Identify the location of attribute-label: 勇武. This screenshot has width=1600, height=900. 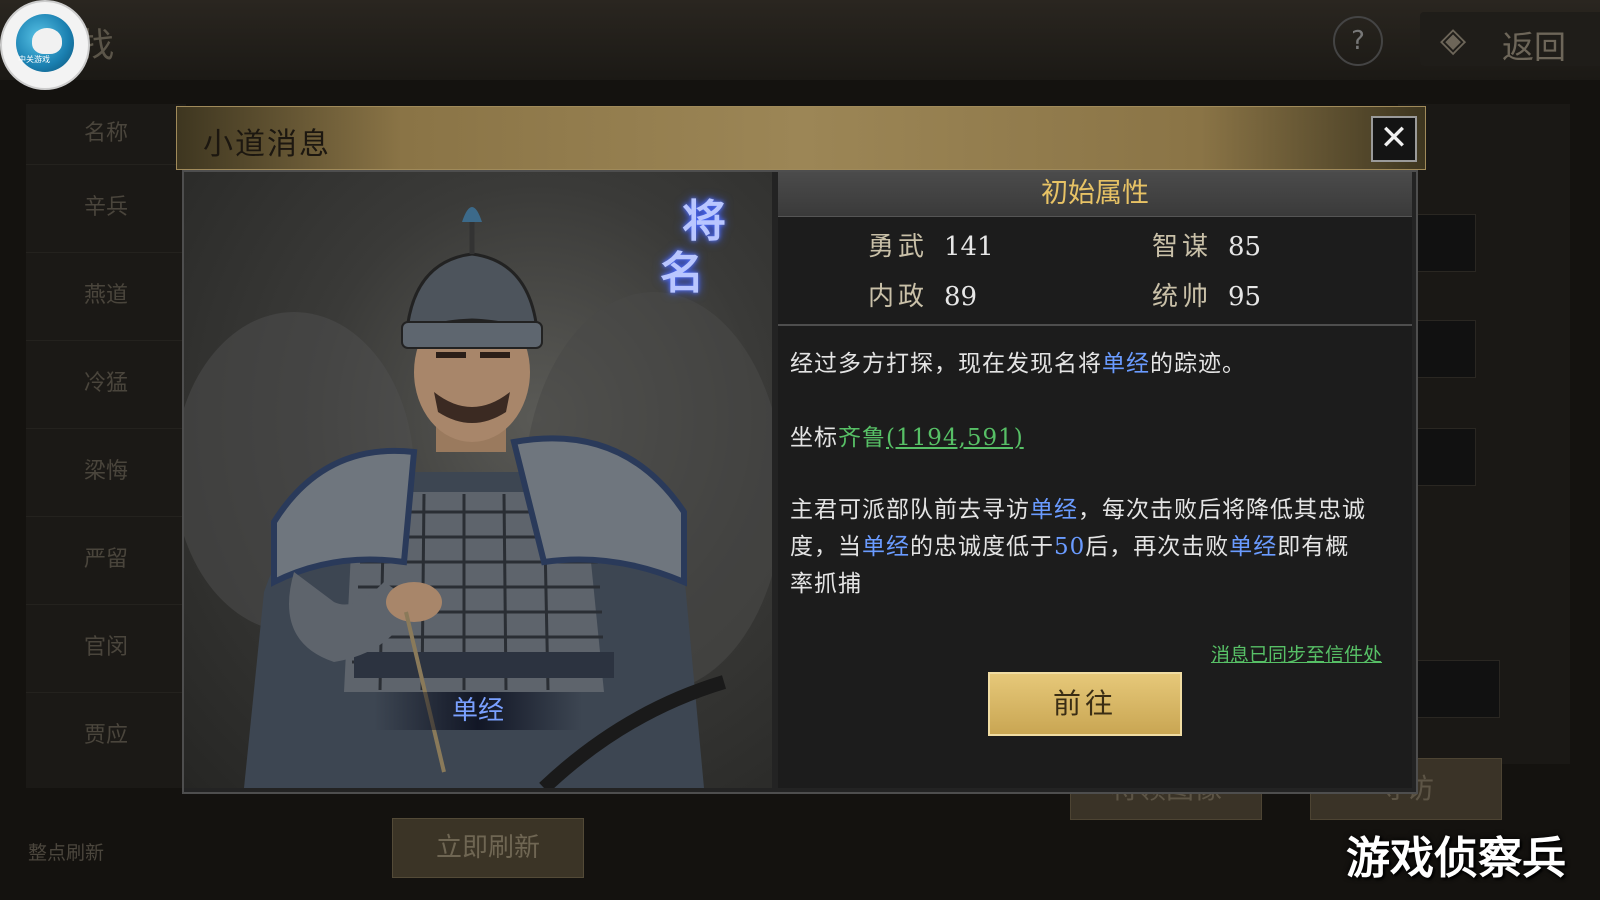
(898, 247).